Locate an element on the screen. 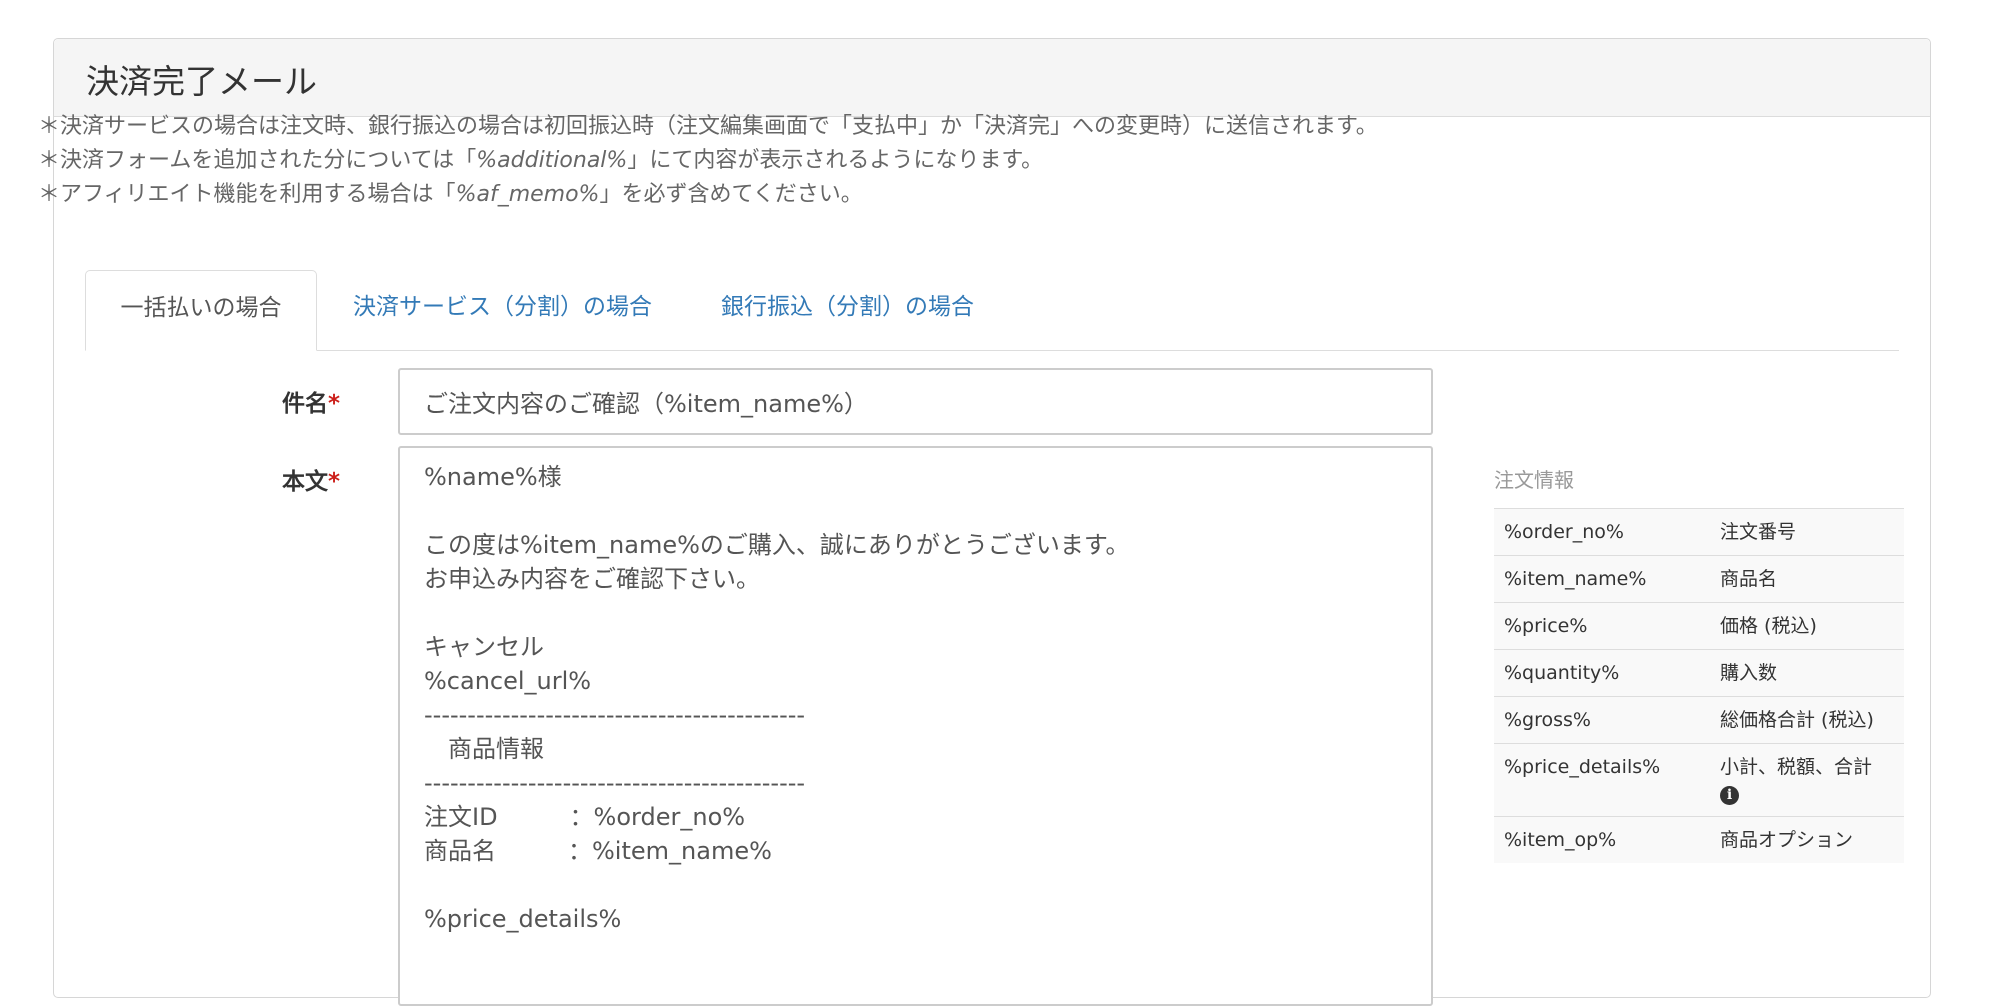 This screenshot has width=1998, height=1006. table-row: %item_name% 商品名 is located at coordinates (1699, 579).